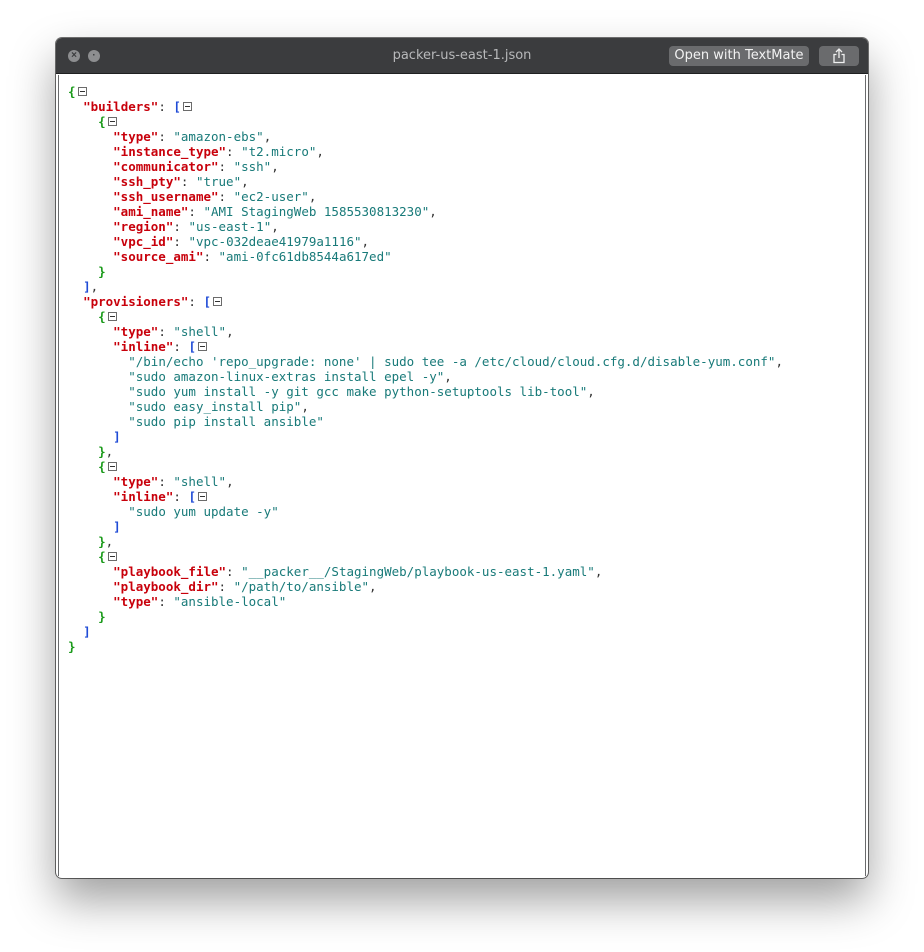 This screenshot has width=924, height=952. Describe the element at coordinates (425, 166) in the screenshot. I see `code-line: "communicator": "ssh",` at that location.